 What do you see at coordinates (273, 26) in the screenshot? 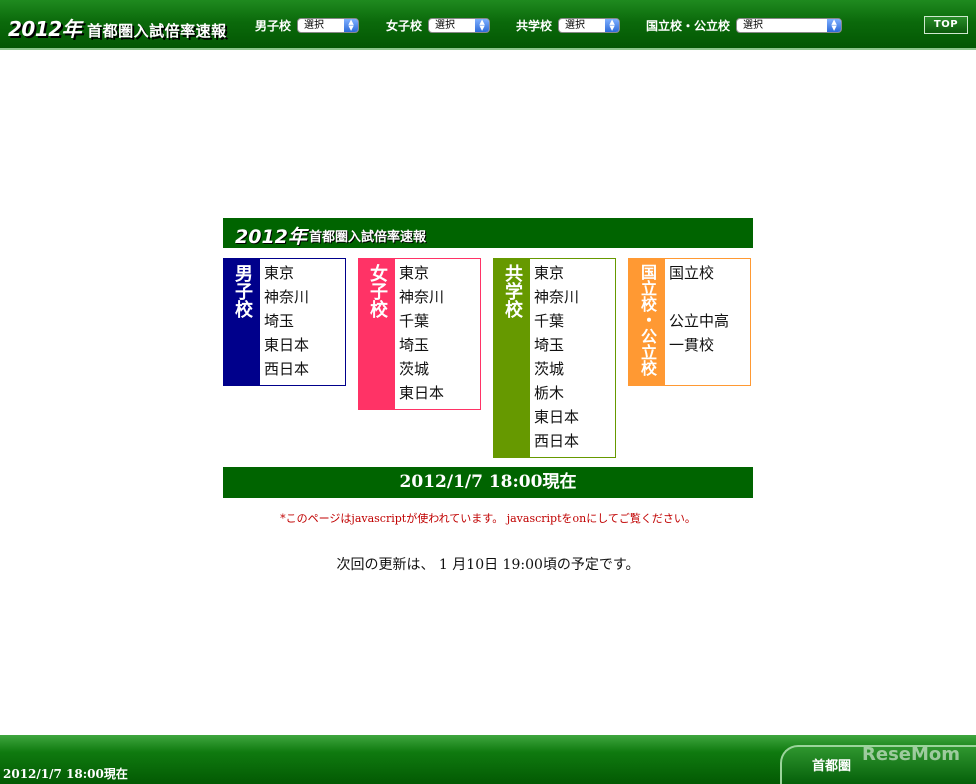
I see `boys-school-label: 男子校` at bounding box center [273, 26].